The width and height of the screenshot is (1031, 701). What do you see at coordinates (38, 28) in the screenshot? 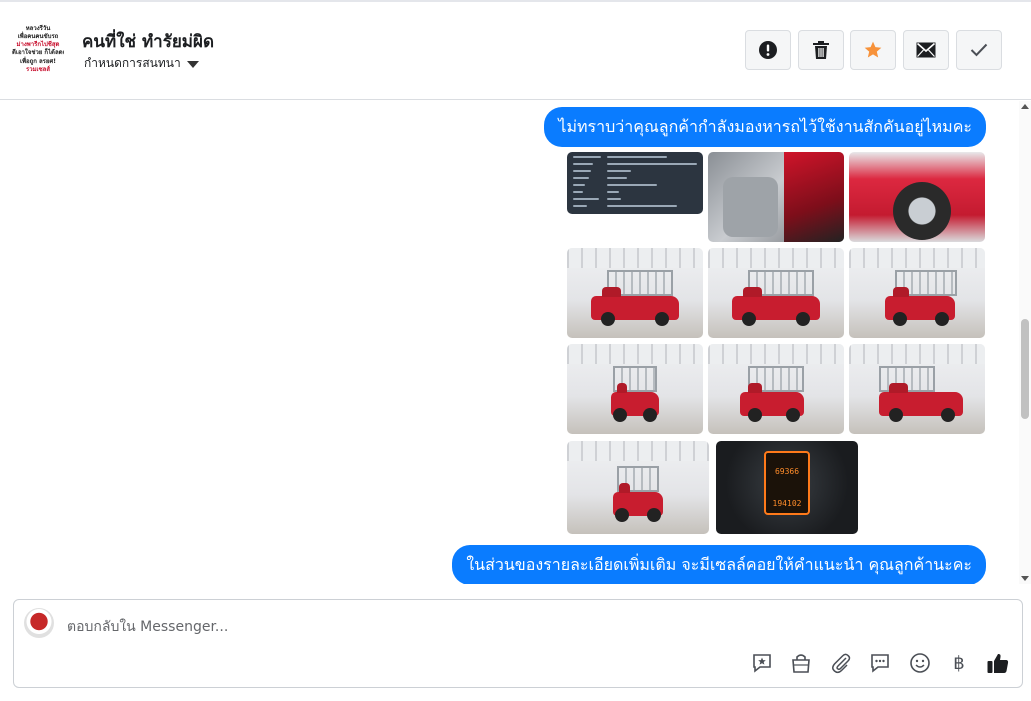
I see `avatar-line: หลวงรีวัน` at bounding box center [38, 28].